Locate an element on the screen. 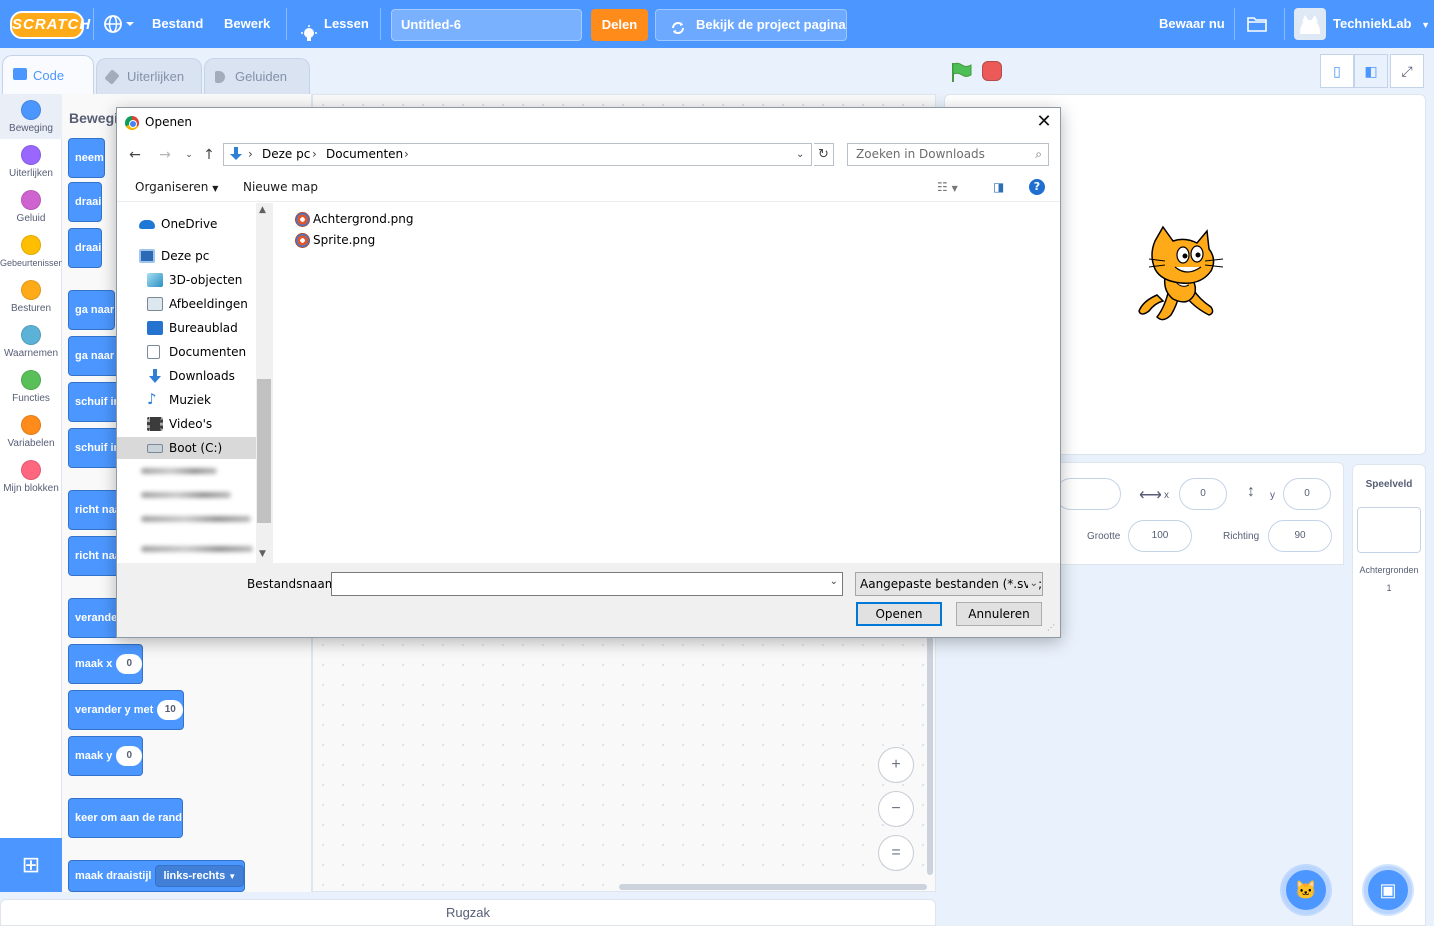 The image size is (1434, 926). back-arrow-icon: ← is located at coordinates (135, 155).